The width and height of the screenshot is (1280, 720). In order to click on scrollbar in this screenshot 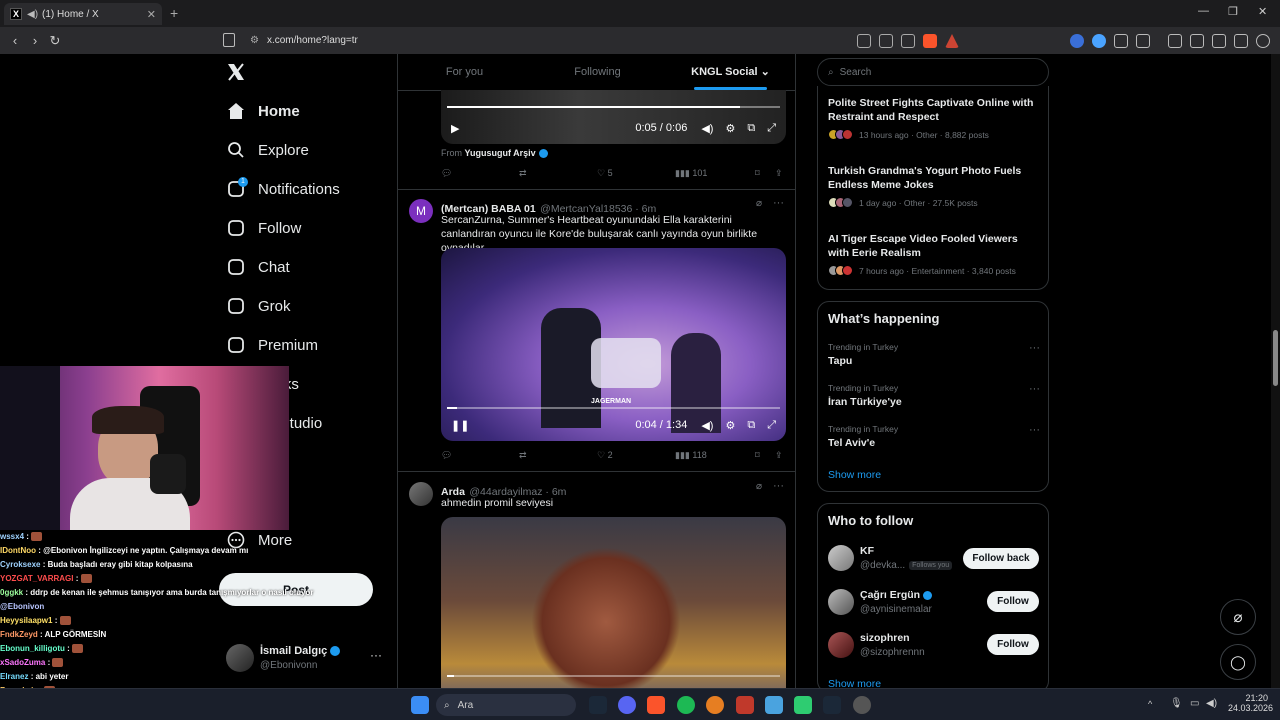, I will do `click(1275, 371)`.